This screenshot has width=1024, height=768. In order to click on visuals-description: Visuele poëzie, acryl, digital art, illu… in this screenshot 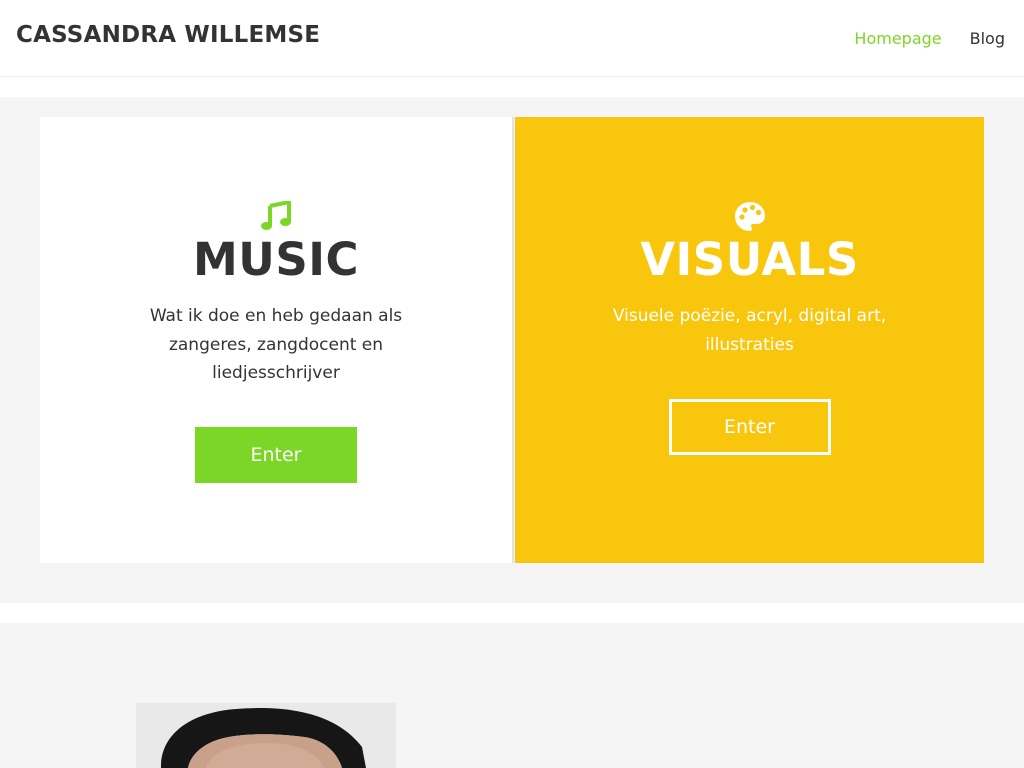, I will do `click(749, 330)`.